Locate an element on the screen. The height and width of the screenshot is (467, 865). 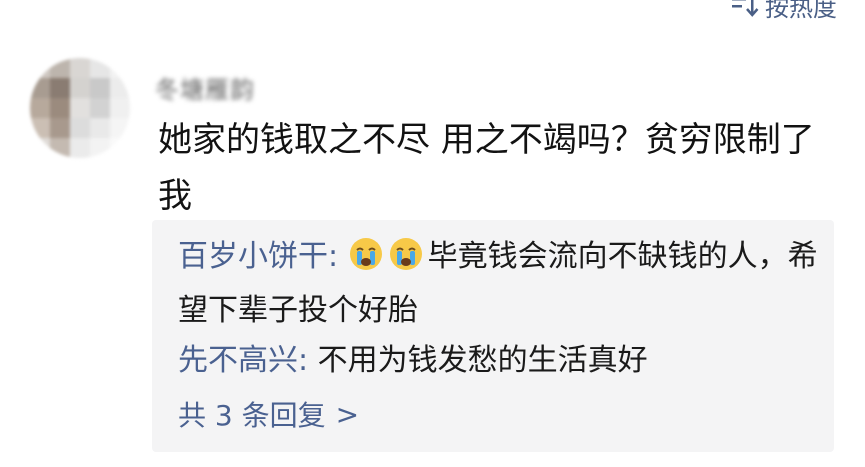
sort-label: 按热度 is located at coordinates (801, 11).